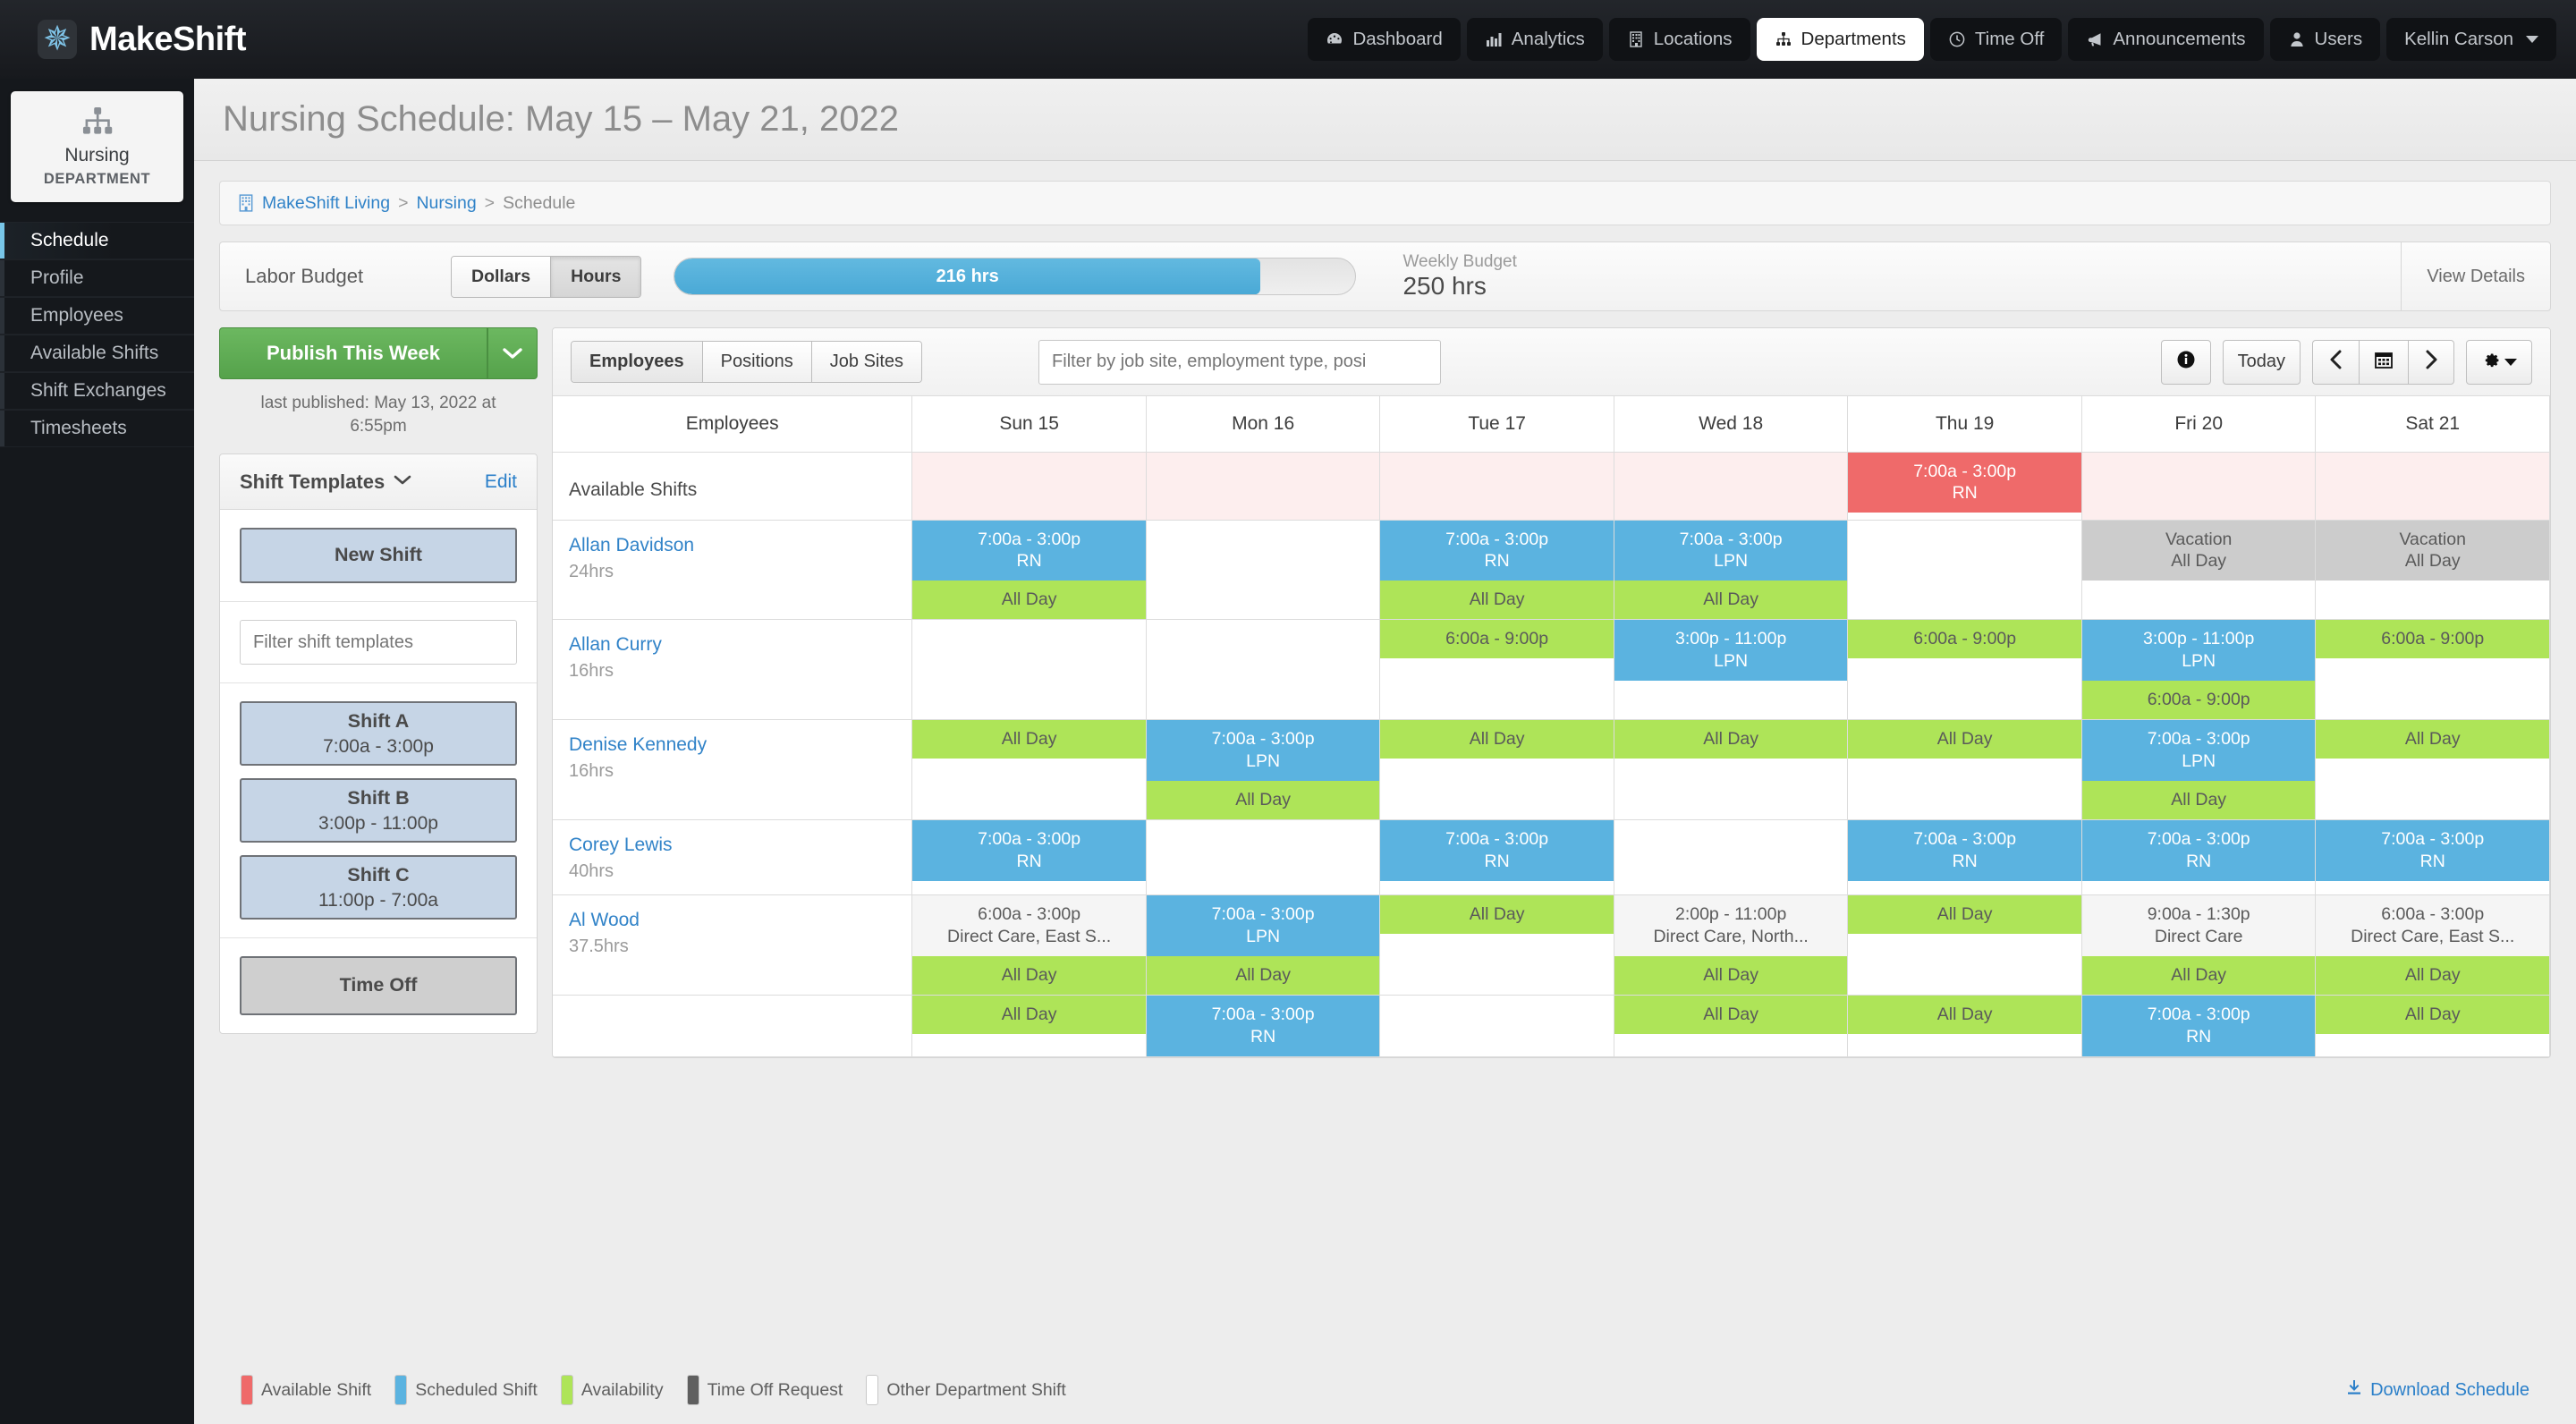  Describe the element at coordinates (596, 276) in the screenshot. I see `toggle-hours: Hours` at that location.